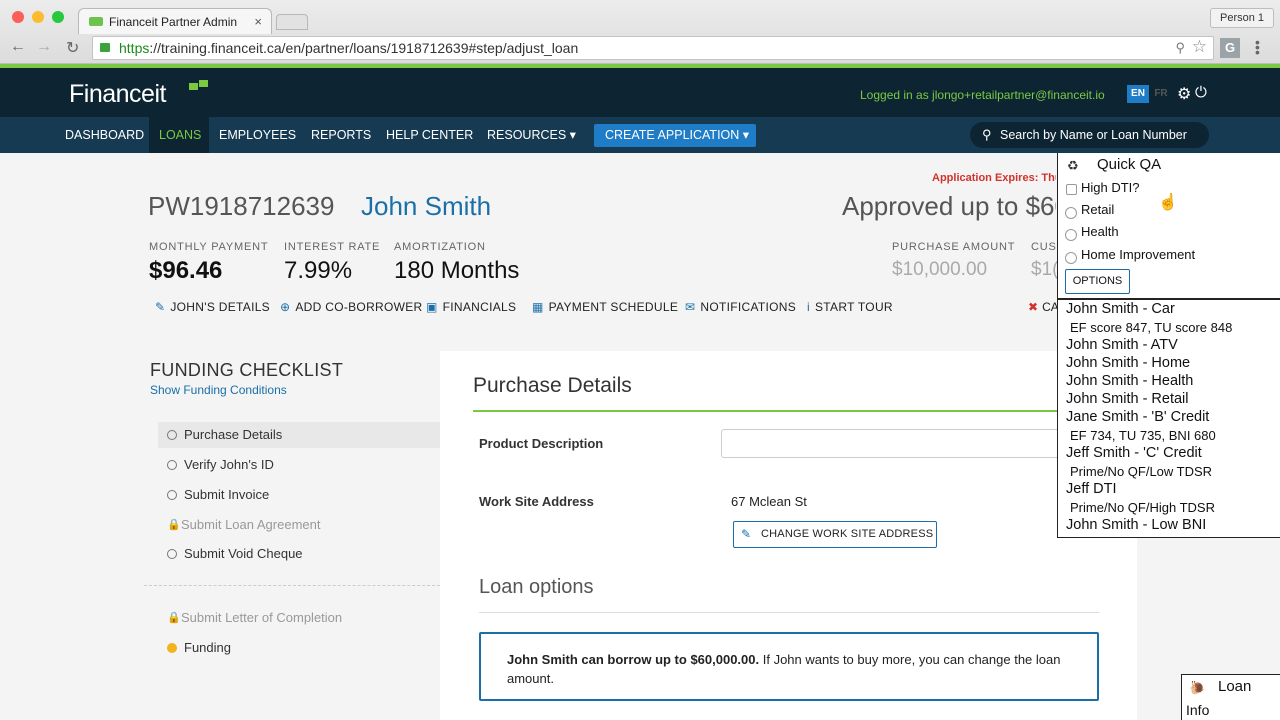 This screenshot has height=720, width=1280. What do you see at coordinates (299, 648) in the screenshot?
I see `checklist-item-funding: Funding` at bounding box center [299, 648].